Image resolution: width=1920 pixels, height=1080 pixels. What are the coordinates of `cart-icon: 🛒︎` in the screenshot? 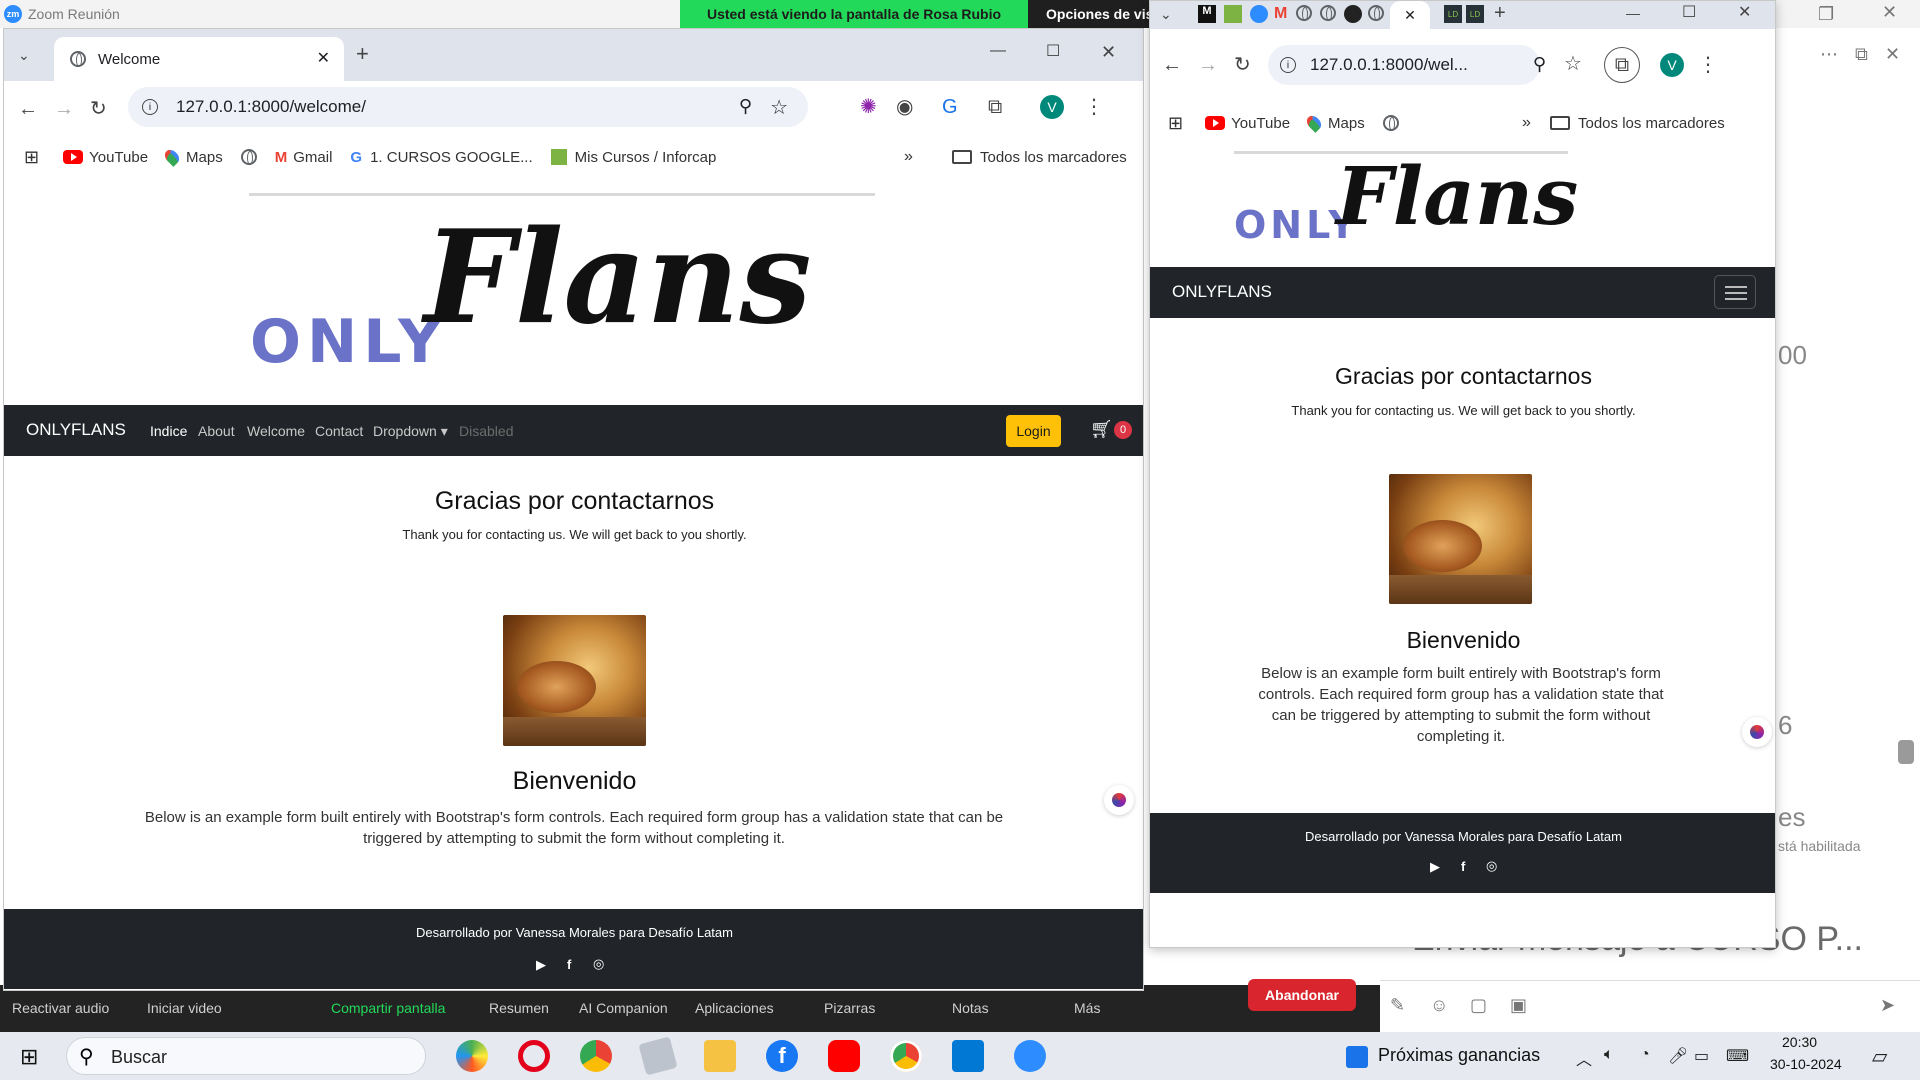 It's located at (1101, 429).